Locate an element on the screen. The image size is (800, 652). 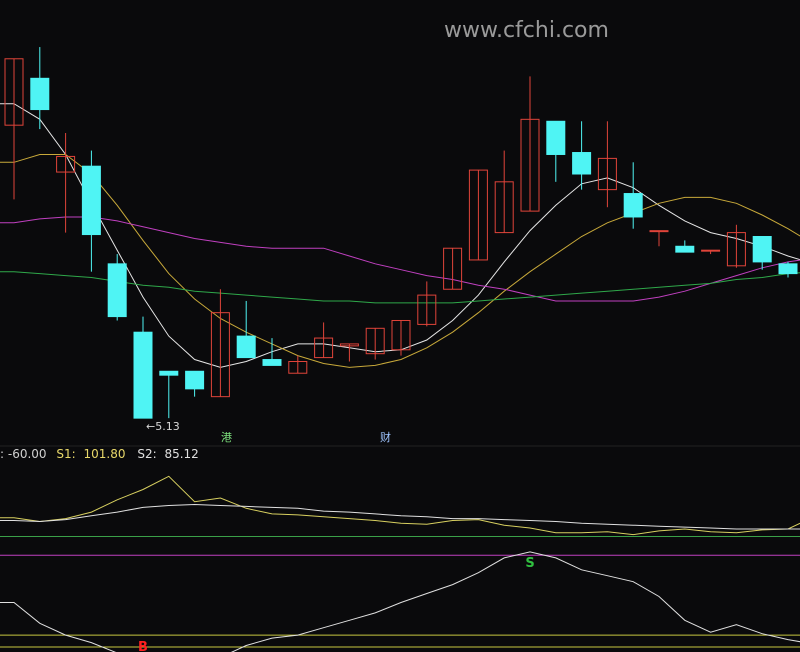
indicator-status-bar: : -60.00 S1: 101.80 S2: 85.12 is located at coordinates (99, 455).